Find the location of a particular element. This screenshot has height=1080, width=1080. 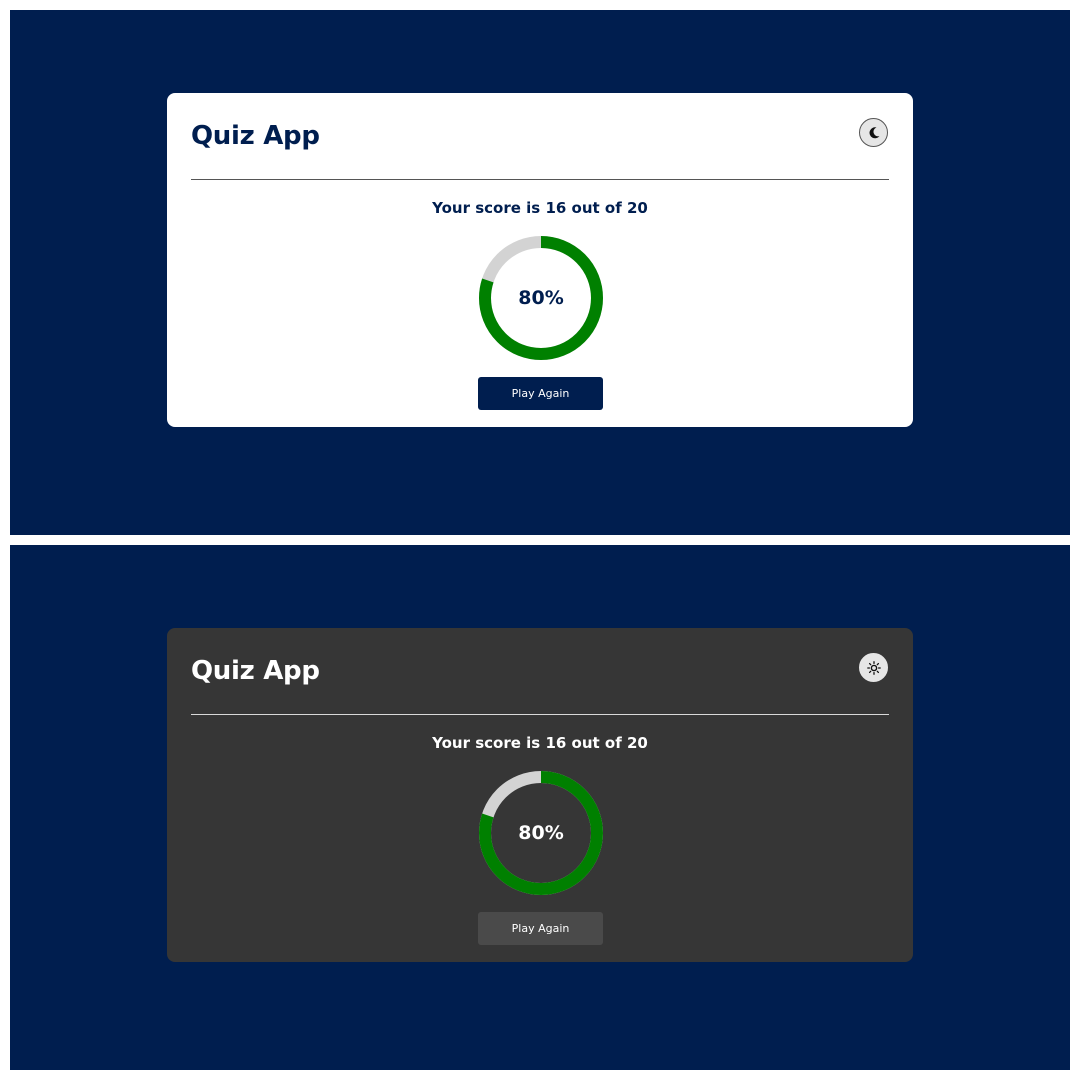

sun-icon is located at coordinates (873, 667).